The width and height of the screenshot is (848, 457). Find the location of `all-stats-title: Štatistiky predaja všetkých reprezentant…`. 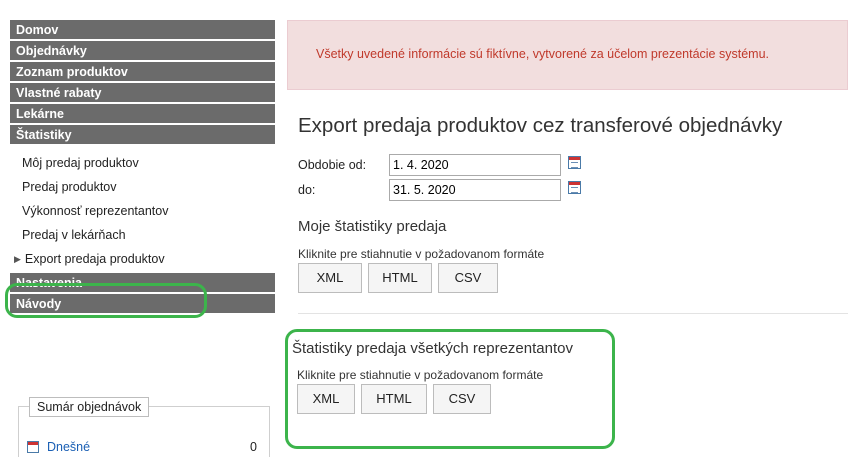

all-stats-title: Štatistiky predaja všetkých reprezentant… is located at coordinates (432, 348).